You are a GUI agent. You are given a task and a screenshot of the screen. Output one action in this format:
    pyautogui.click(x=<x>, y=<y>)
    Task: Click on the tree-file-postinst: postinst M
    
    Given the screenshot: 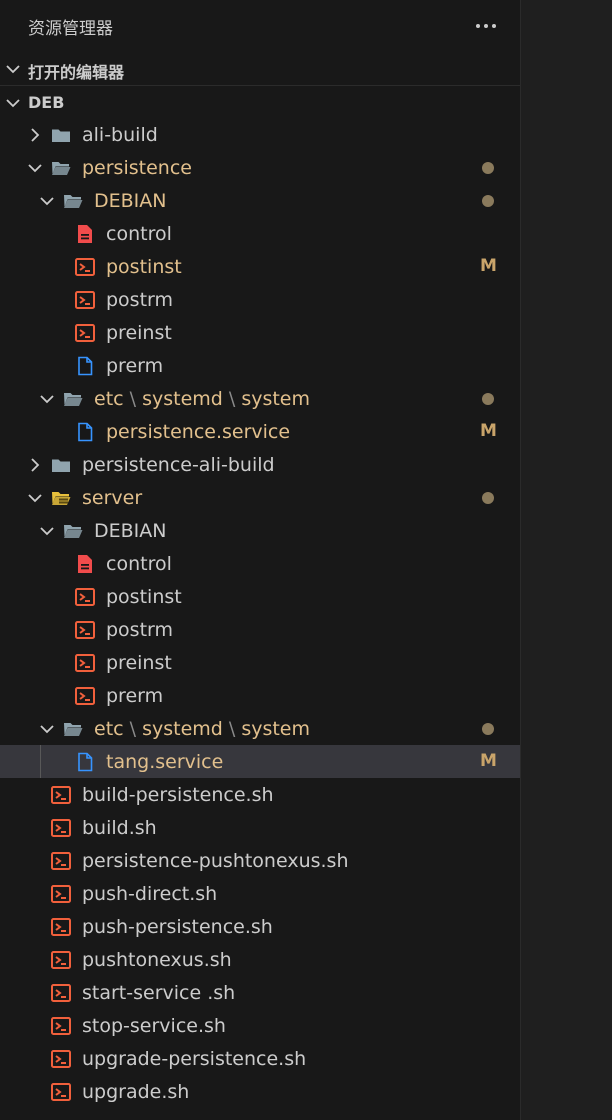 What is the action you would take?
    pyautogui.click(x=260, y=266)
    